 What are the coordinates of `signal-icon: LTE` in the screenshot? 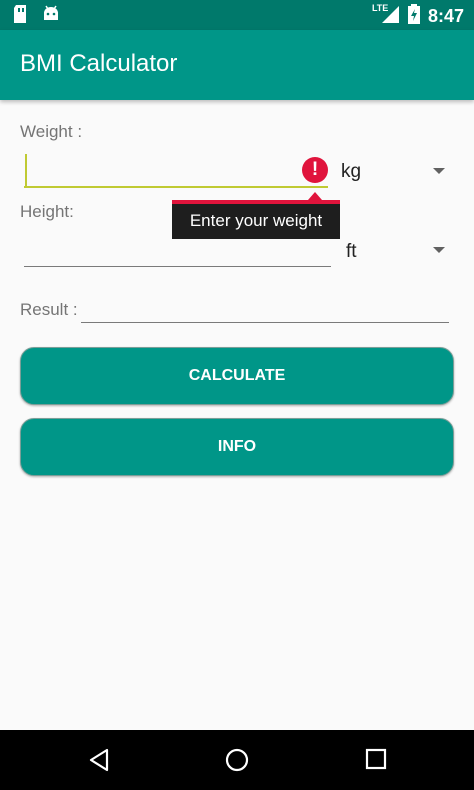 It's located at (386, 16).